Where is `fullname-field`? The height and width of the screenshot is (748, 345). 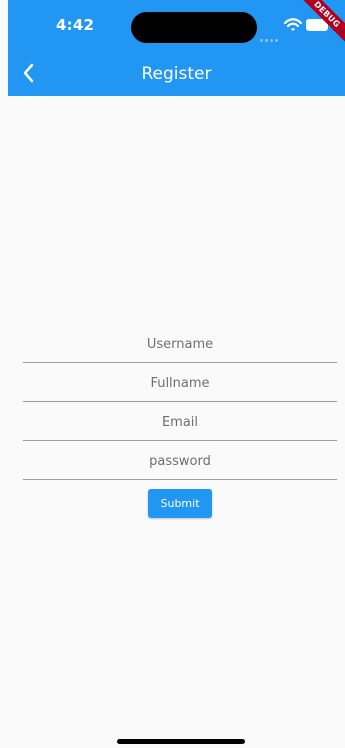 fullname-field is located at coordinates (180, 384).